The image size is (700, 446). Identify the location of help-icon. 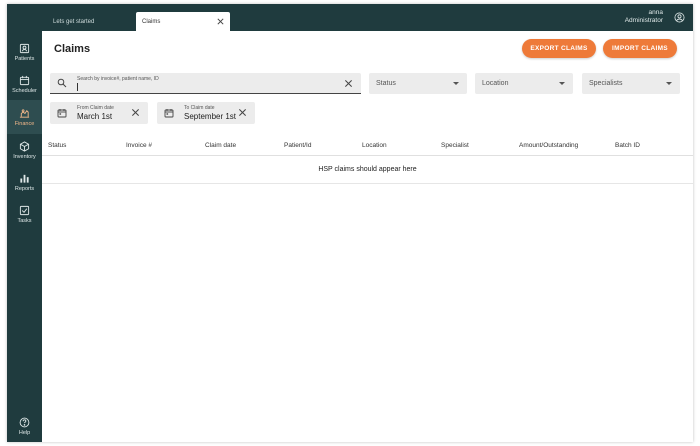
(24, 422).